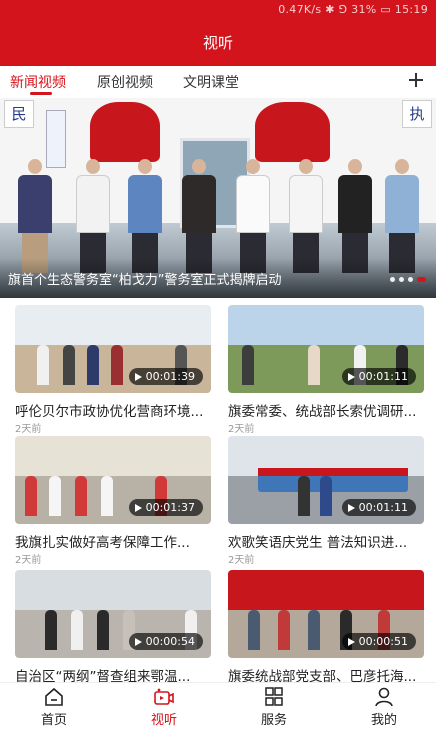 Image resolution: width=436 pixels, height=730 pixels. I want to click on nav-label: 我的, so click(383, 720).